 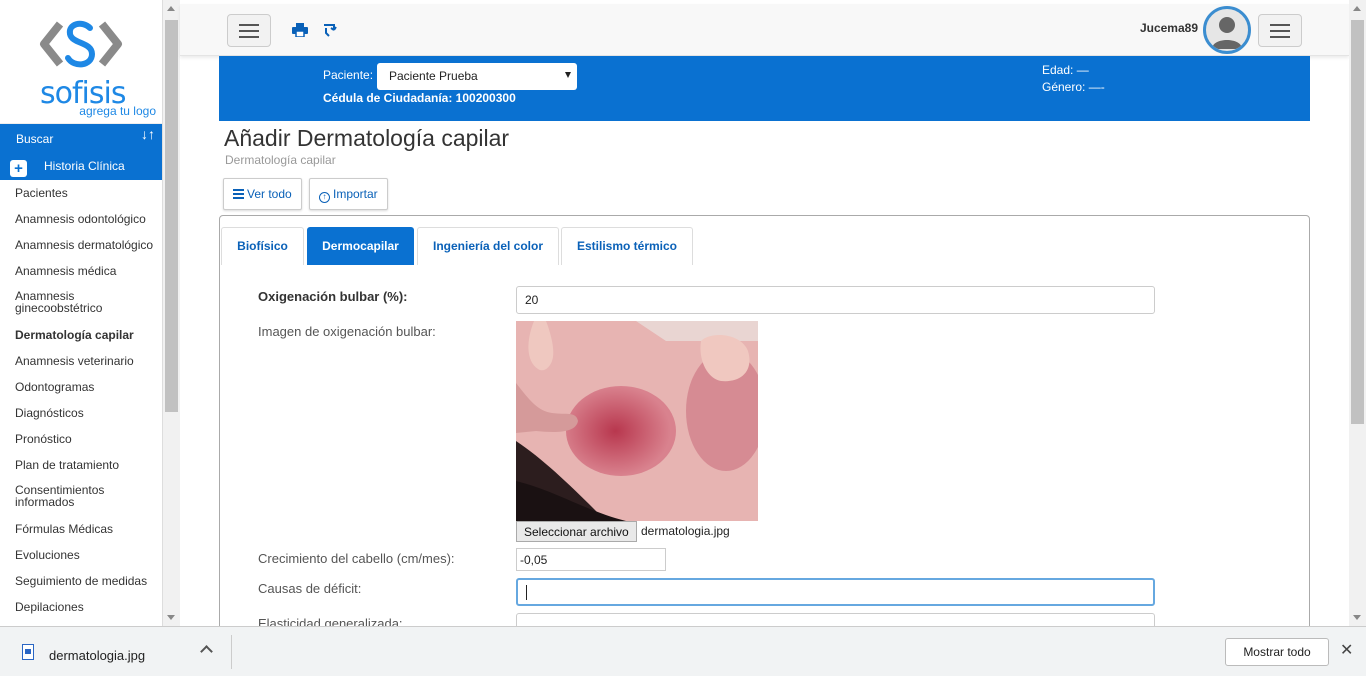 What do you see at coordinates (81, 361) in the screenshot?
I see `sidebar-item-anamnesis-veterinario: Anamnesis veterinario` at bounding box center [81, 361].